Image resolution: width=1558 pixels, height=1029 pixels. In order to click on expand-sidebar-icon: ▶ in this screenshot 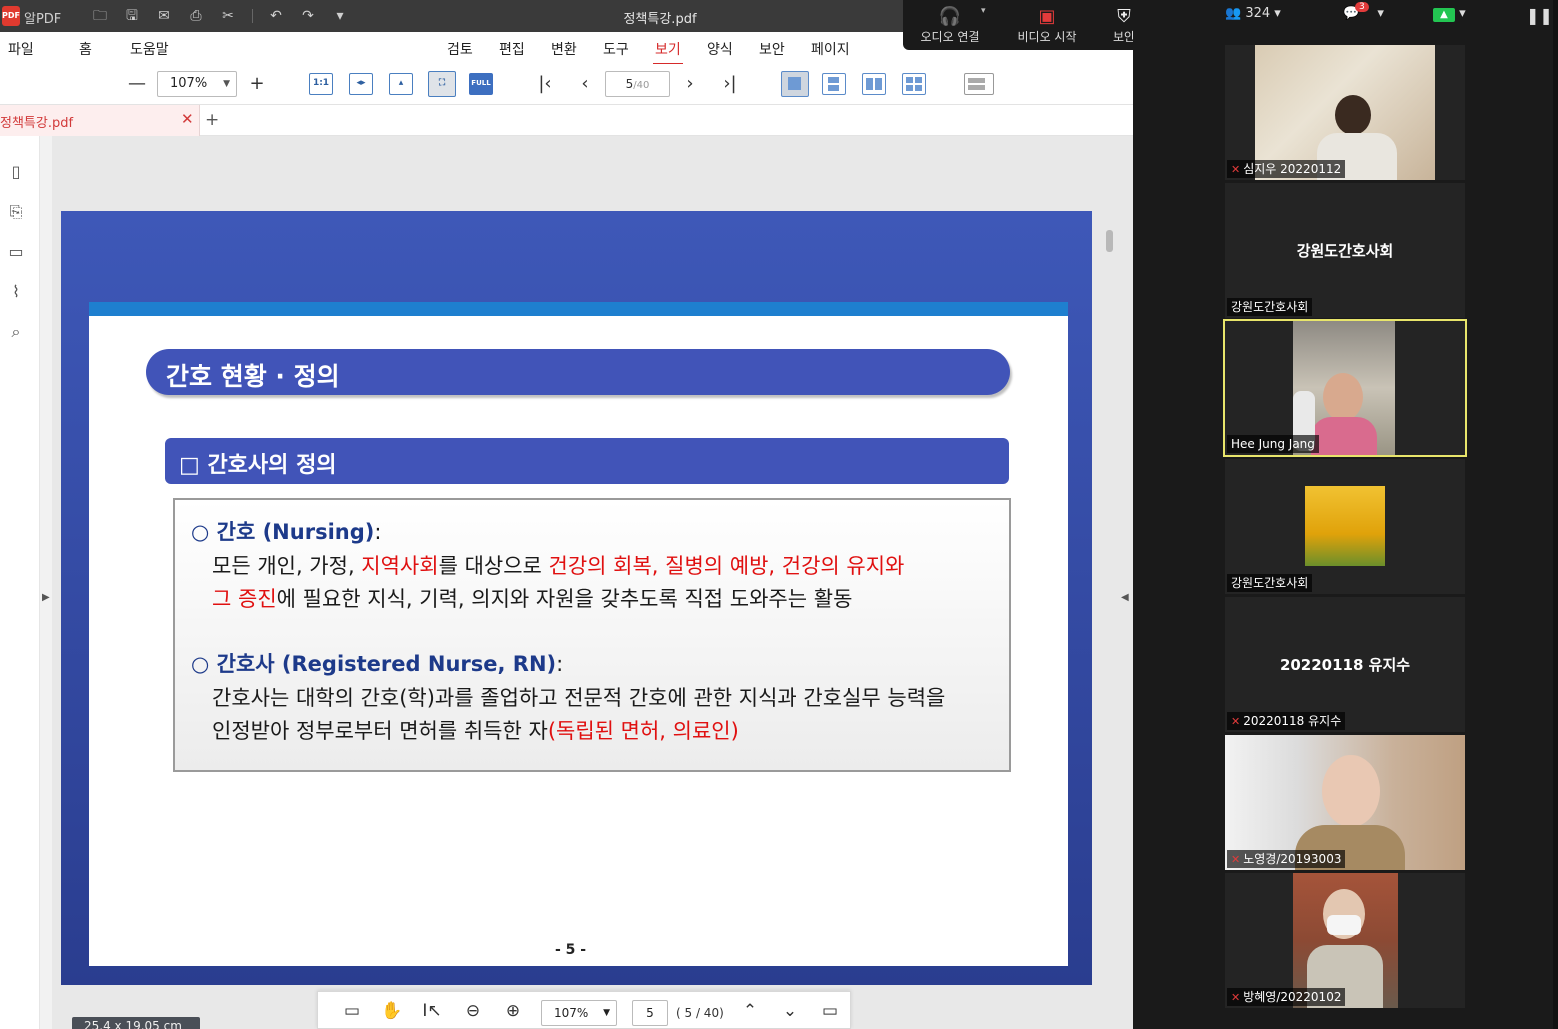, I will do `click(46, 597)`.